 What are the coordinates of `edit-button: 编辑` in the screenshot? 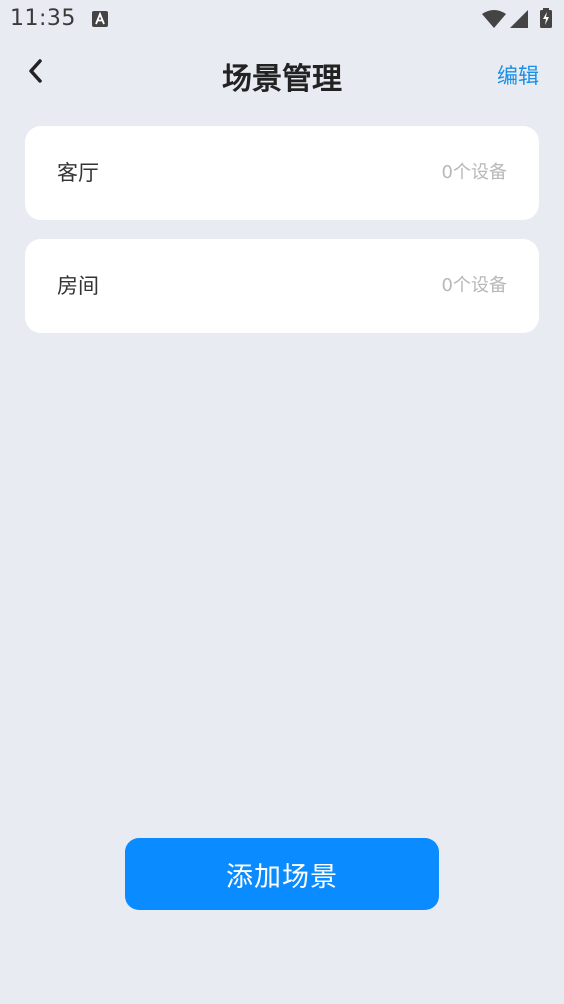 It's located at (518, 75).